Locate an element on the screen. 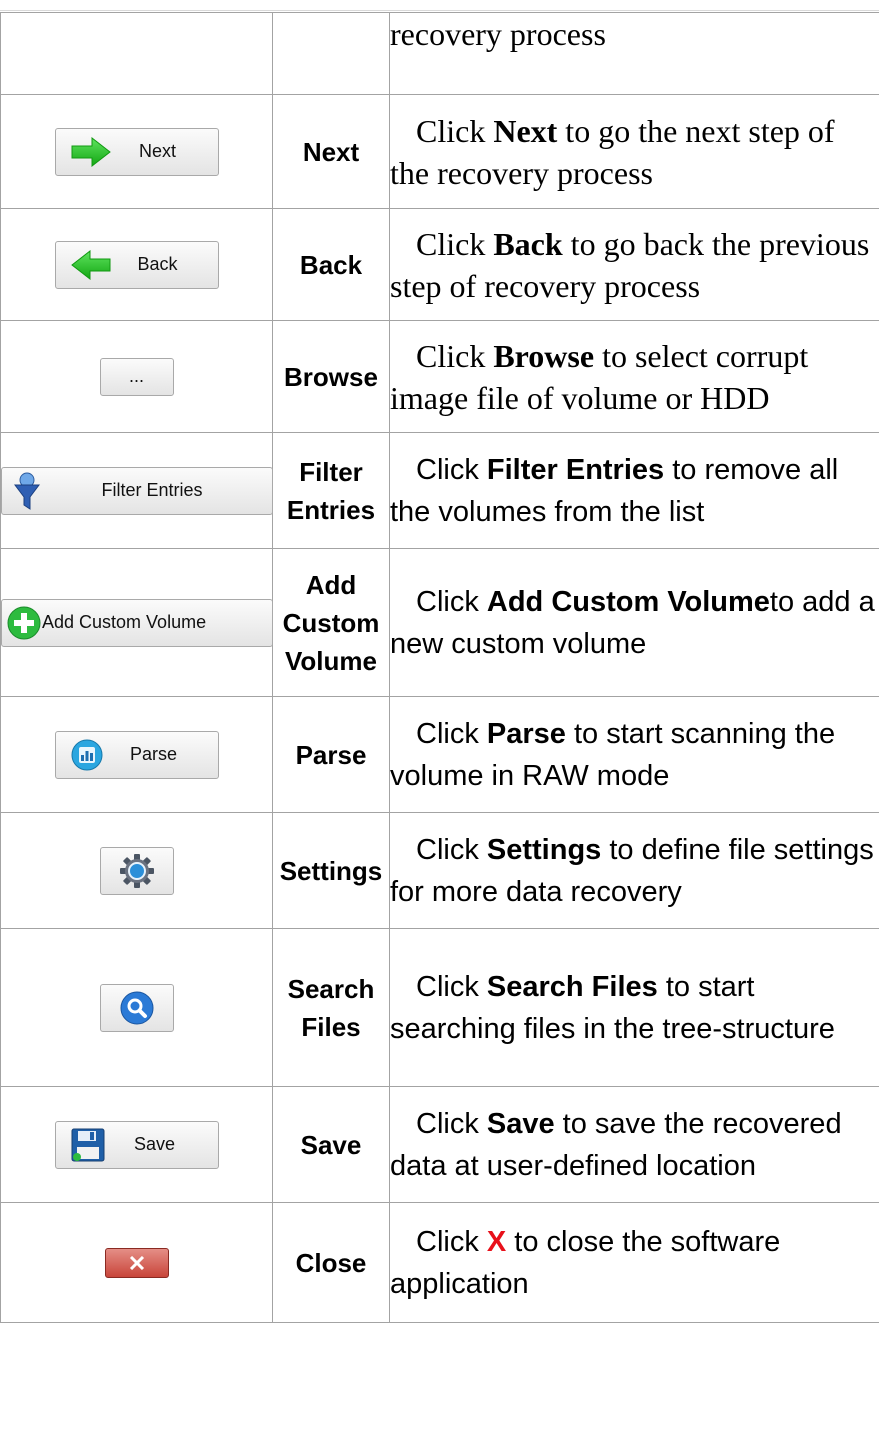  top-rule is located at coordinates (439, 10).